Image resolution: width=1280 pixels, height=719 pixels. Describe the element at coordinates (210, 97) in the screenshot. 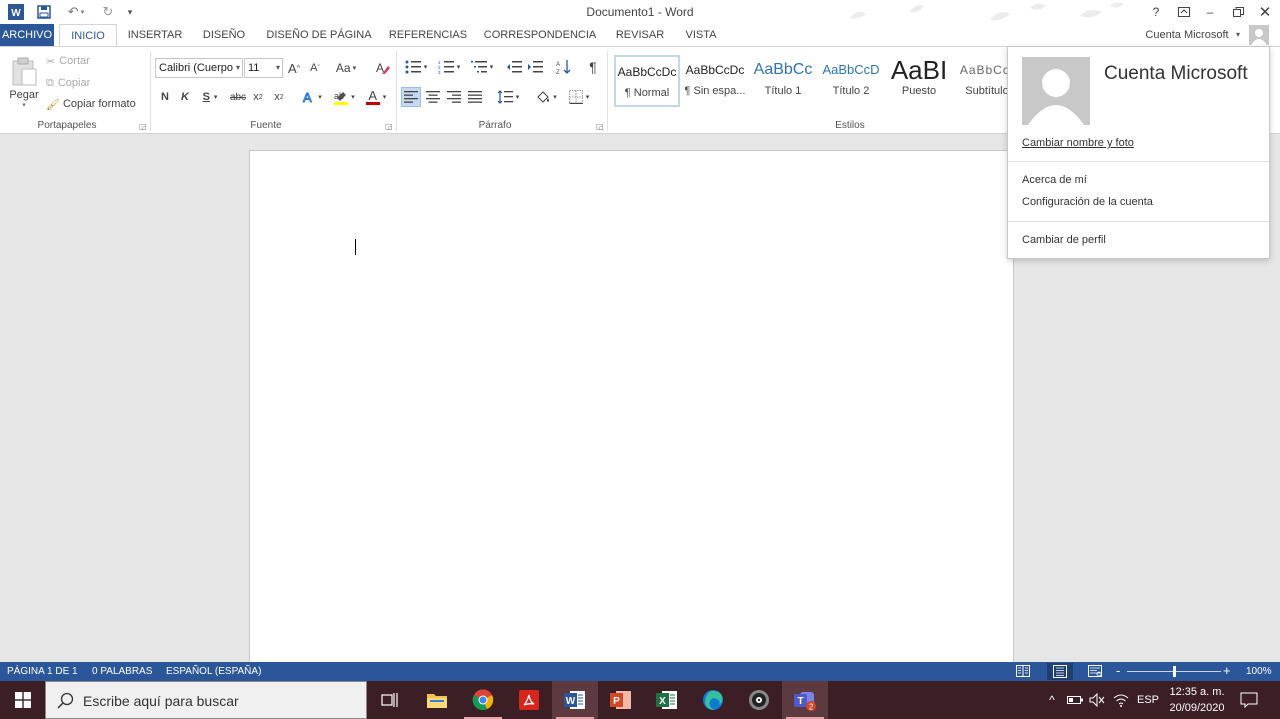

I see `underline-button: S ▾` at that location.